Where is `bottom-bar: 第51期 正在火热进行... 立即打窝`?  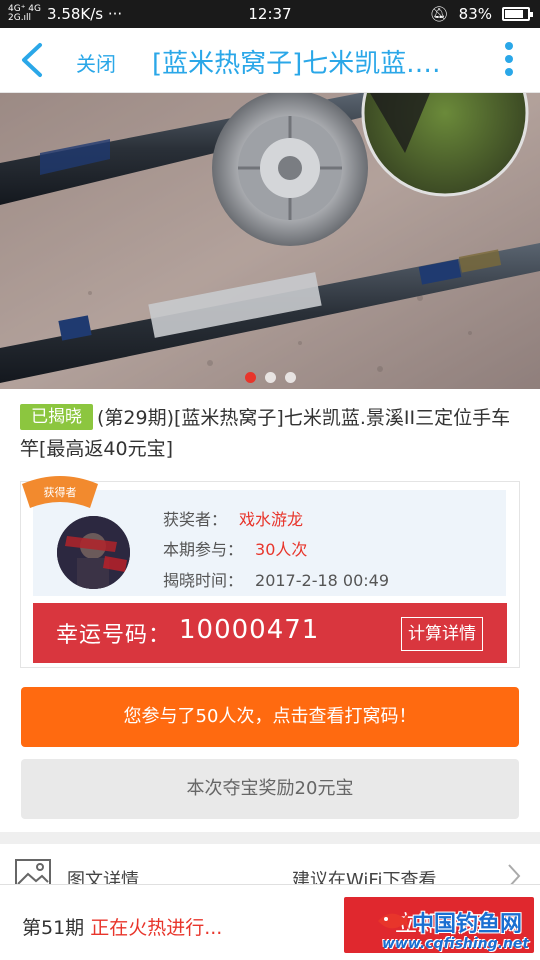 bottom-bar: 第51期 正在火热进行... 立即打窝 is located at coordinates (270, 922).